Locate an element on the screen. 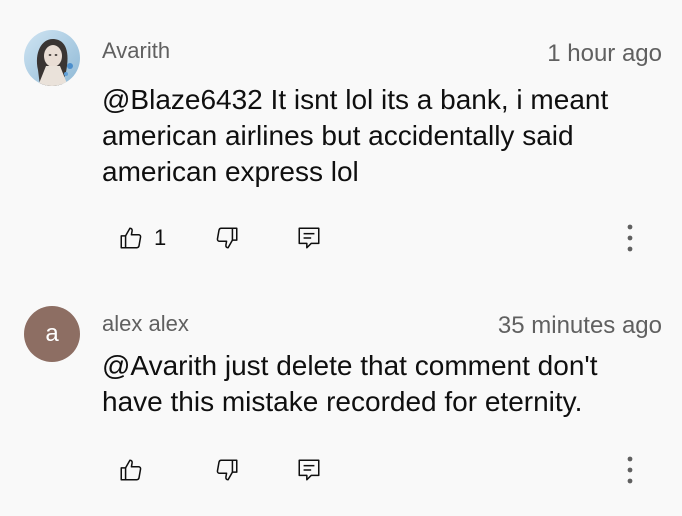 This screenshot has height=516, width=682. like-count: 1 is located at coordinates (160, 237).